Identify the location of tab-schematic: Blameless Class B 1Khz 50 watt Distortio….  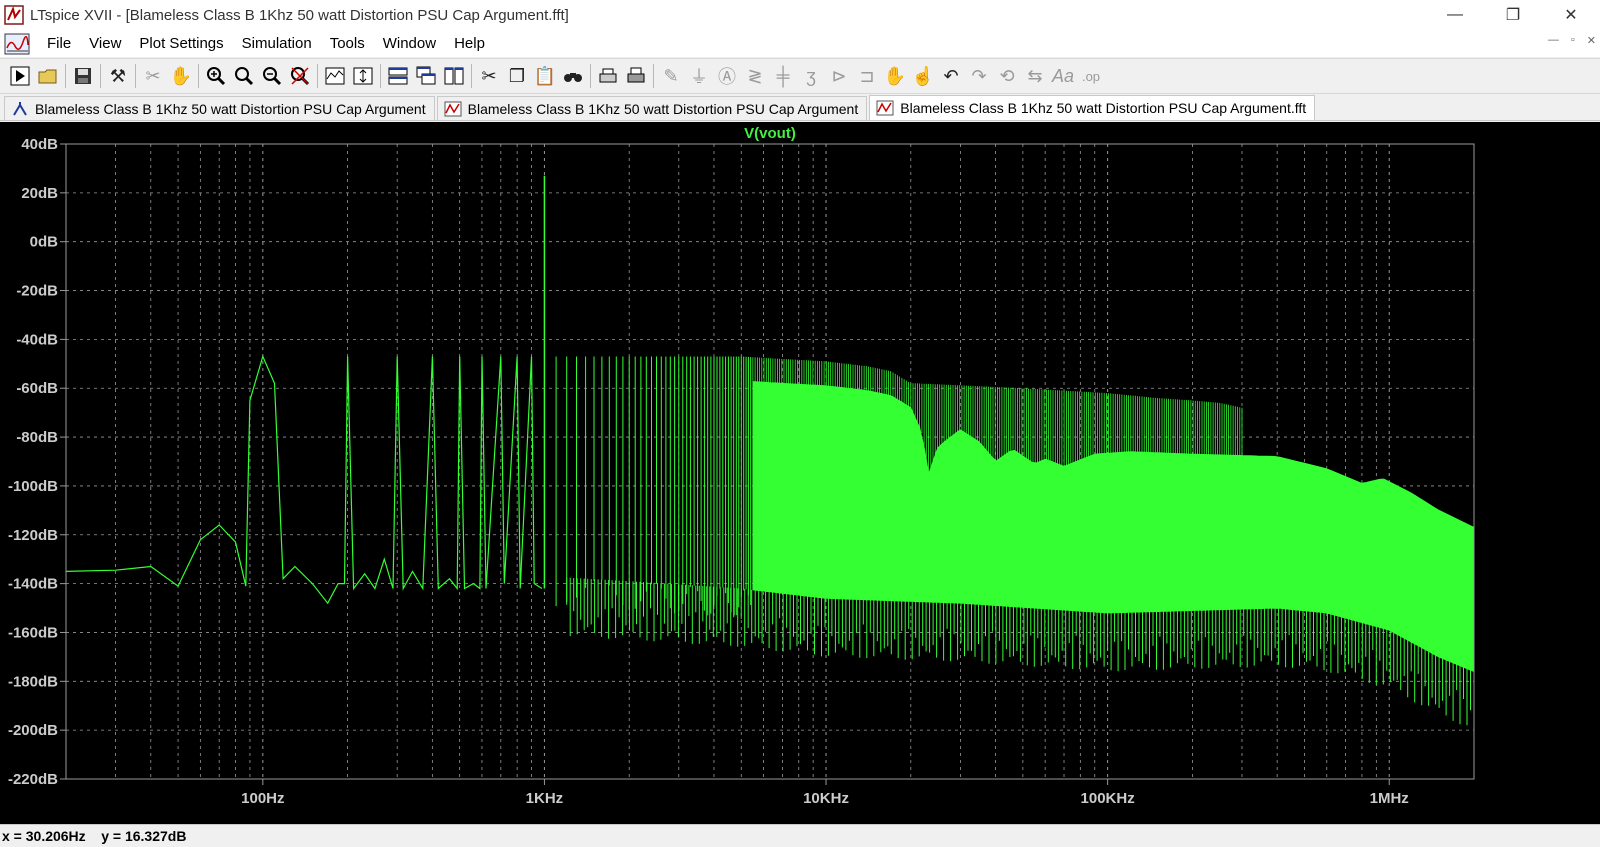
(219, 108).